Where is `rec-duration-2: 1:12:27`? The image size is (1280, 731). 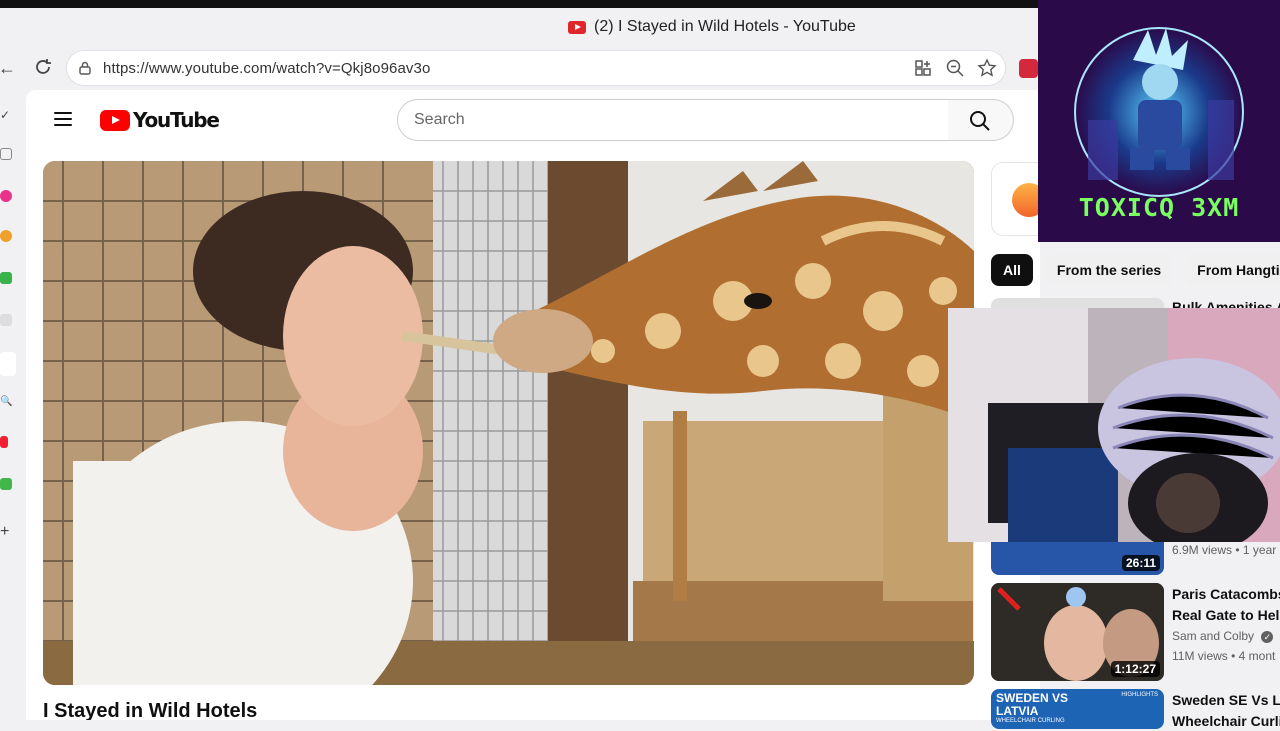 rec-duration-2: 1:12:27 is located at coordinates (1135, 669).